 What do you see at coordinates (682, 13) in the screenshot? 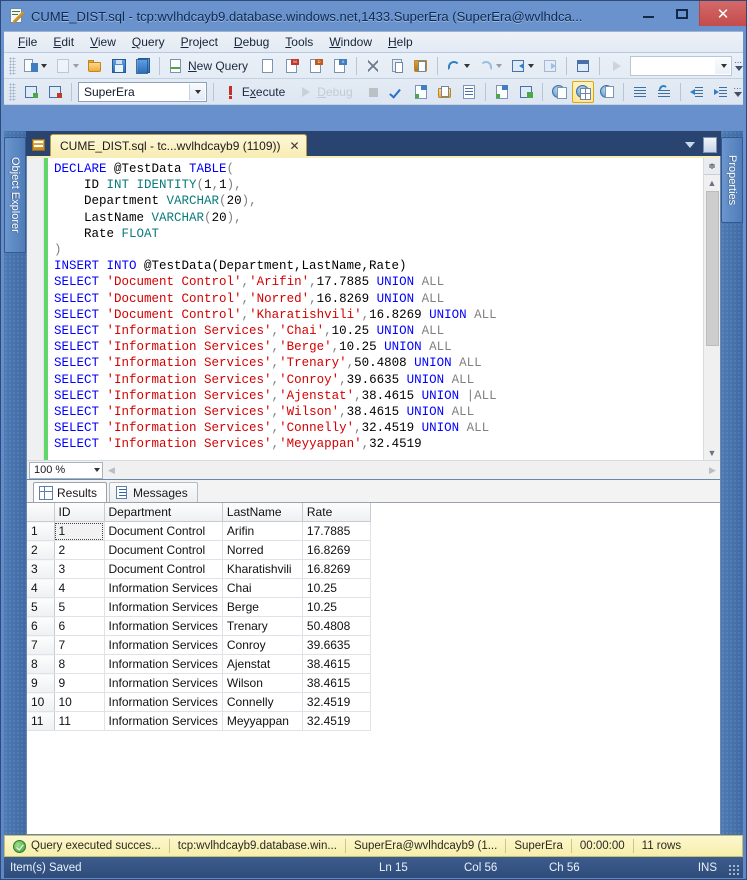
I see `maximize-button` at bounding box center [682, 13].